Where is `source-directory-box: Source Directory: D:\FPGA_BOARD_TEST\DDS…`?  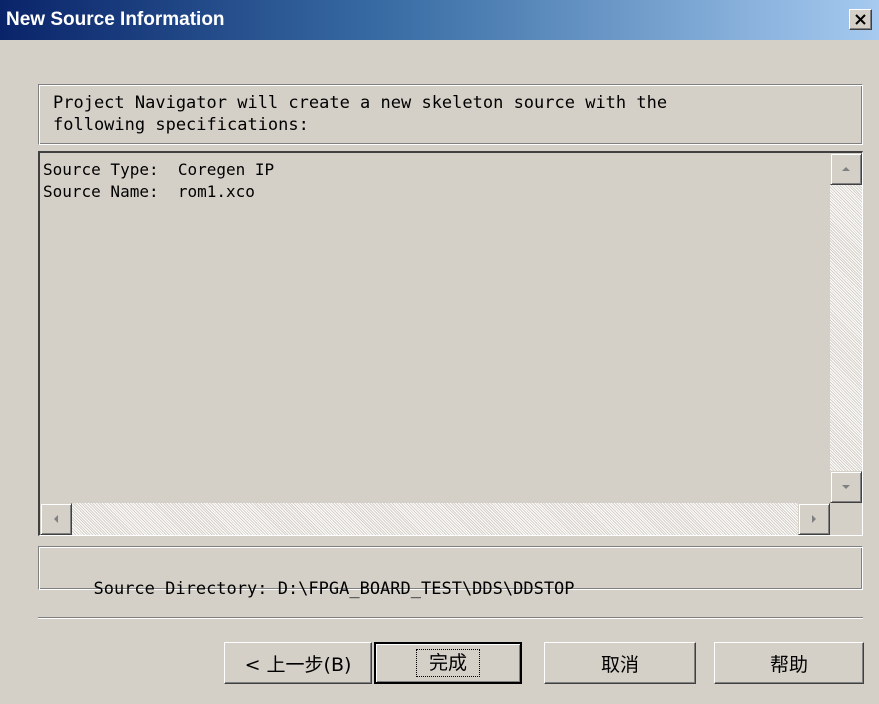
source-directory-box: Source Directory: D:\FPGA_BOARD_TEST\DDS… is located at coordinates (450, 572).